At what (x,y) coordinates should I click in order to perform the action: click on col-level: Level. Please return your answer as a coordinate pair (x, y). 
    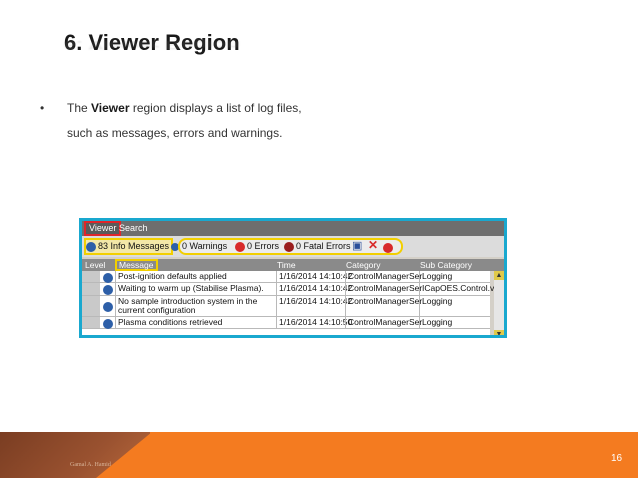
    Looking at the image, I should click on (95, 265).